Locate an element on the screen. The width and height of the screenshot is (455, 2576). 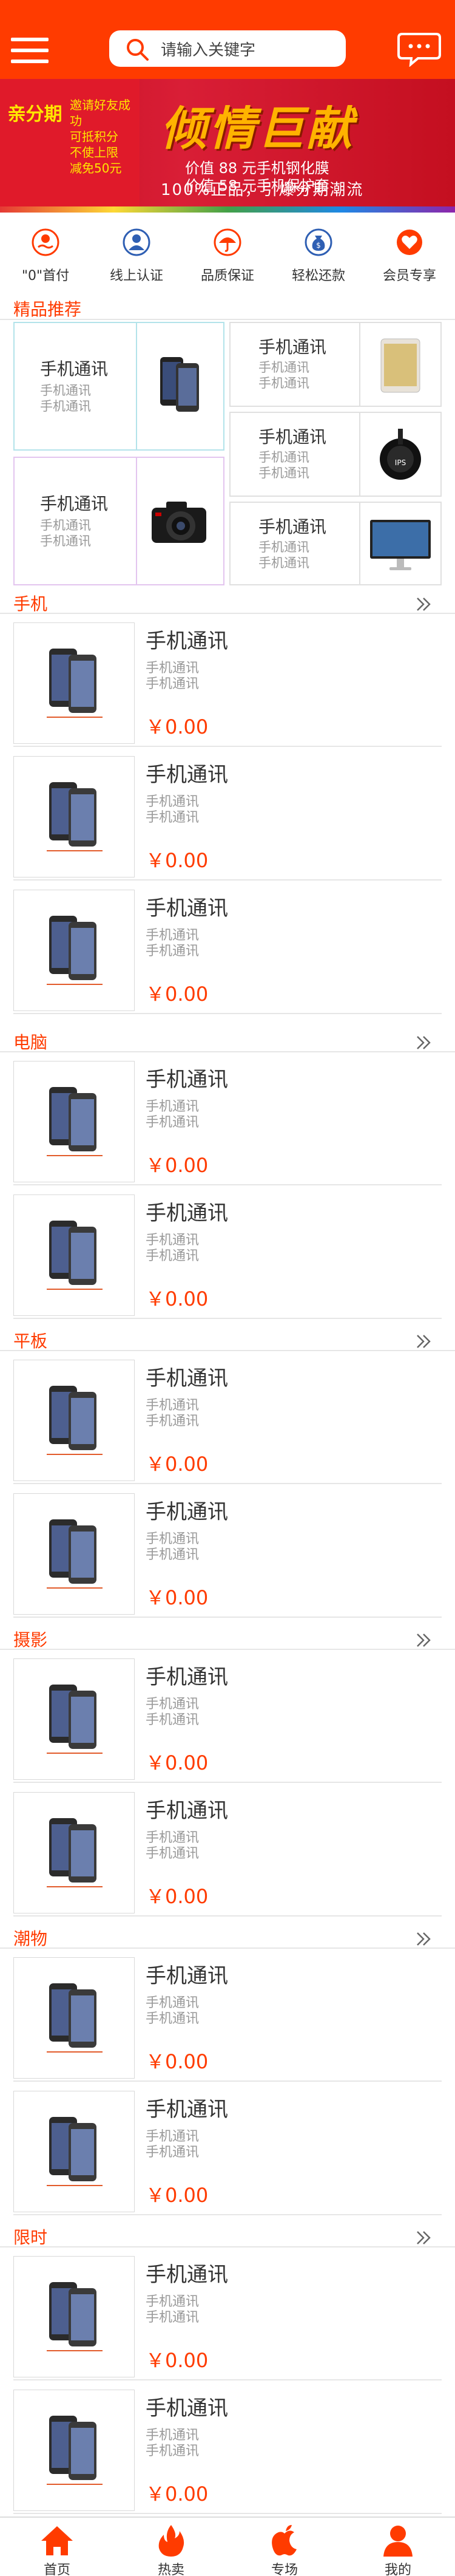
banner-left-panel: 亲分期 邀请好友成功 可抵积分 不使上限 减免50元 is located at coordinates (70, 146).